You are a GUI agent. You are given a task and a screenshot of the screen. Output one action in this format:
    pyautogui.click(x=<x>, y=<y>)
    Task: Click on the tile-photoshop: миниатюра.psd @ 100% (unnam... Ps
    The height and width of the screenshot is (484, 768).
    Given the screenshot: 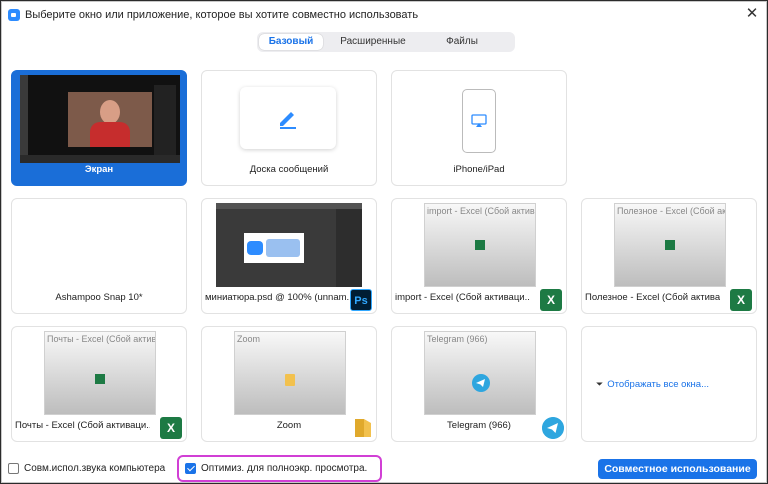 What is the action you would take?
    pyautogui.click(x=289, y=256)
    